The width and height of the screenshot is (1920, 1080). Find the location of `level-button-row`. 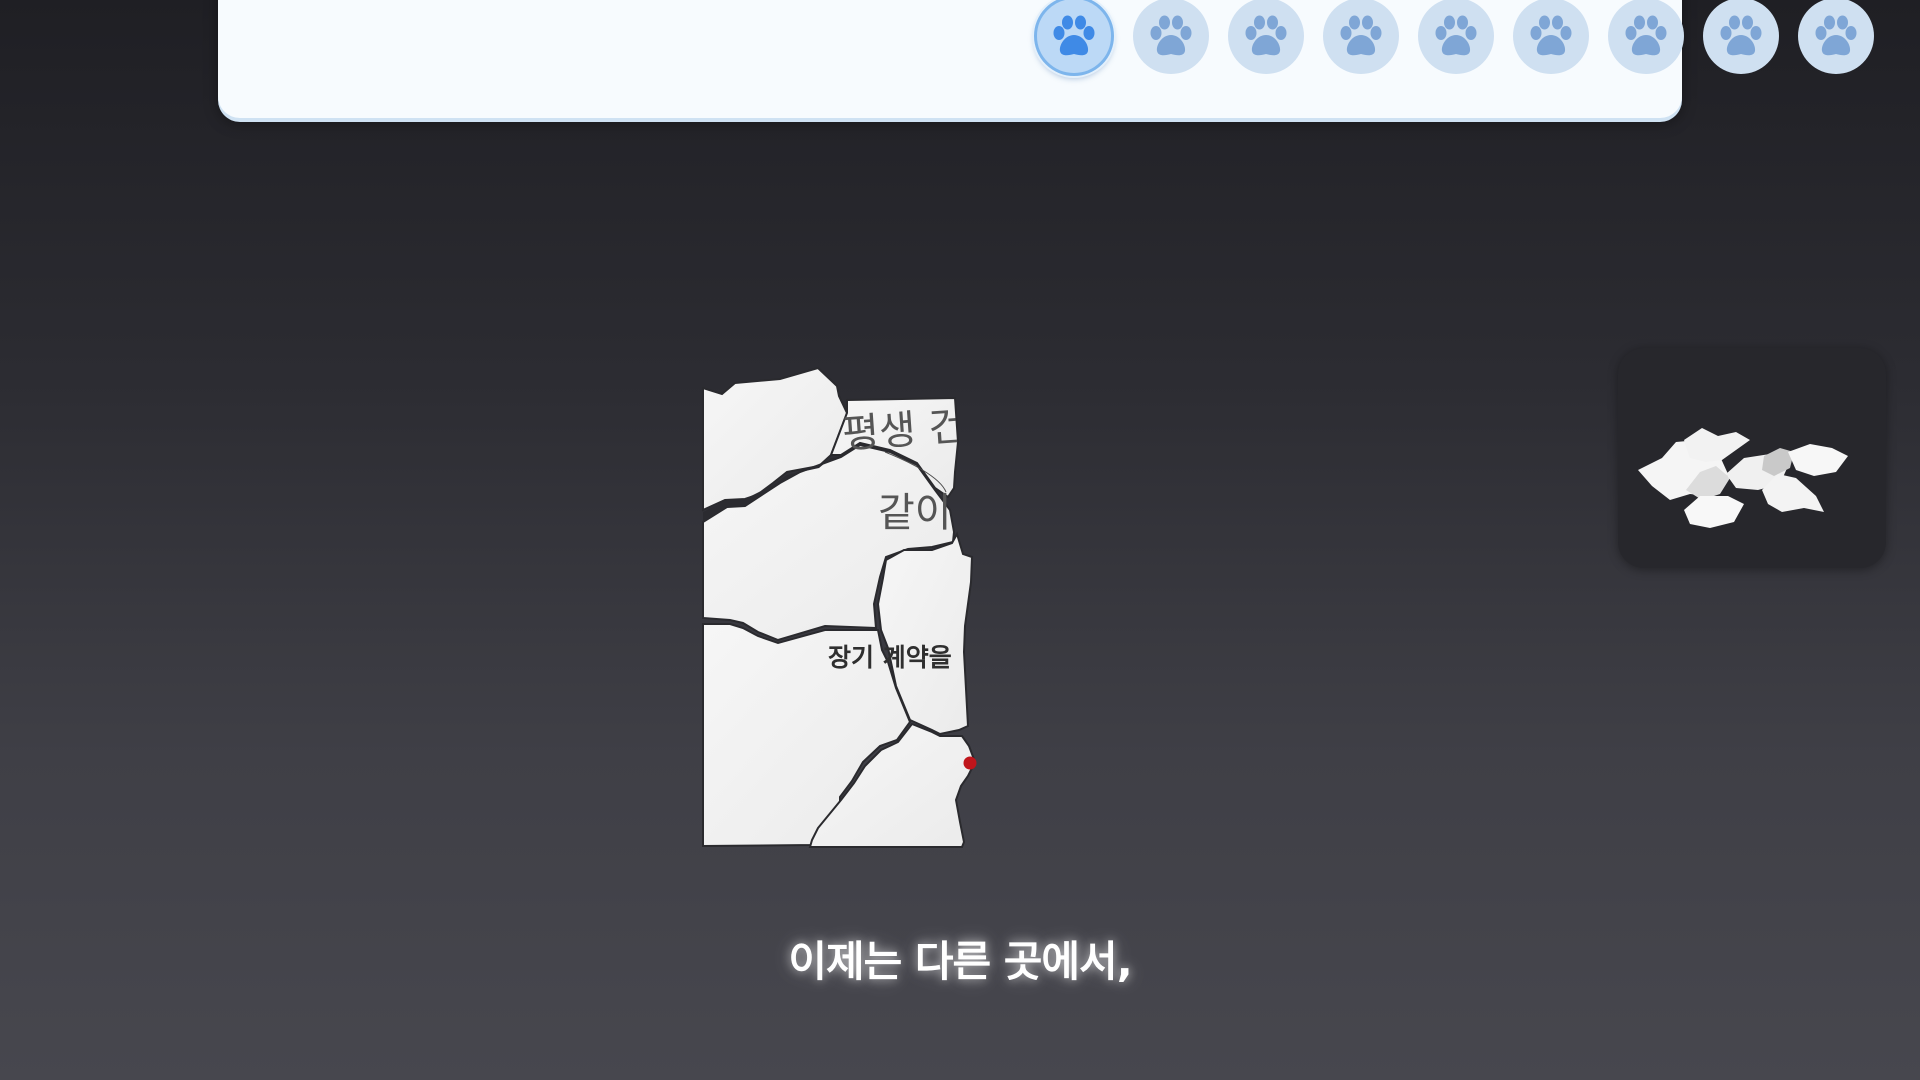

level-button-row is located at coordinates (1454, 38).